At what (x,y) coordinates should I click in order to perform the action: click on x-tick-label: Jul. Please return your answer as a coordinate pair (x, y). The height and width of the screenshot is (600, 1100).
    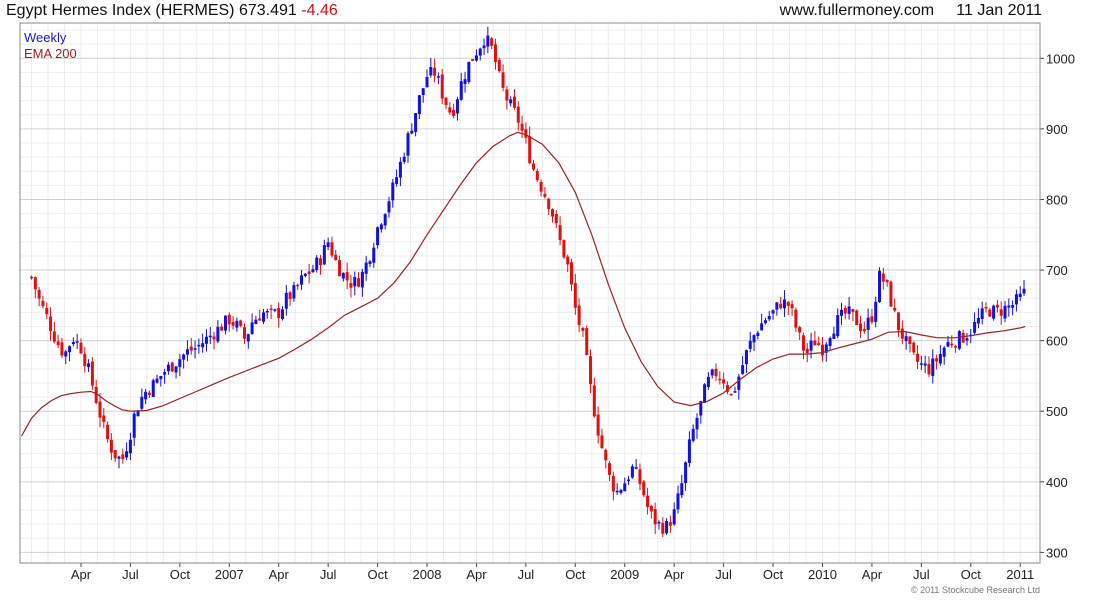
    Looking at the image, I should click on (921, 574).